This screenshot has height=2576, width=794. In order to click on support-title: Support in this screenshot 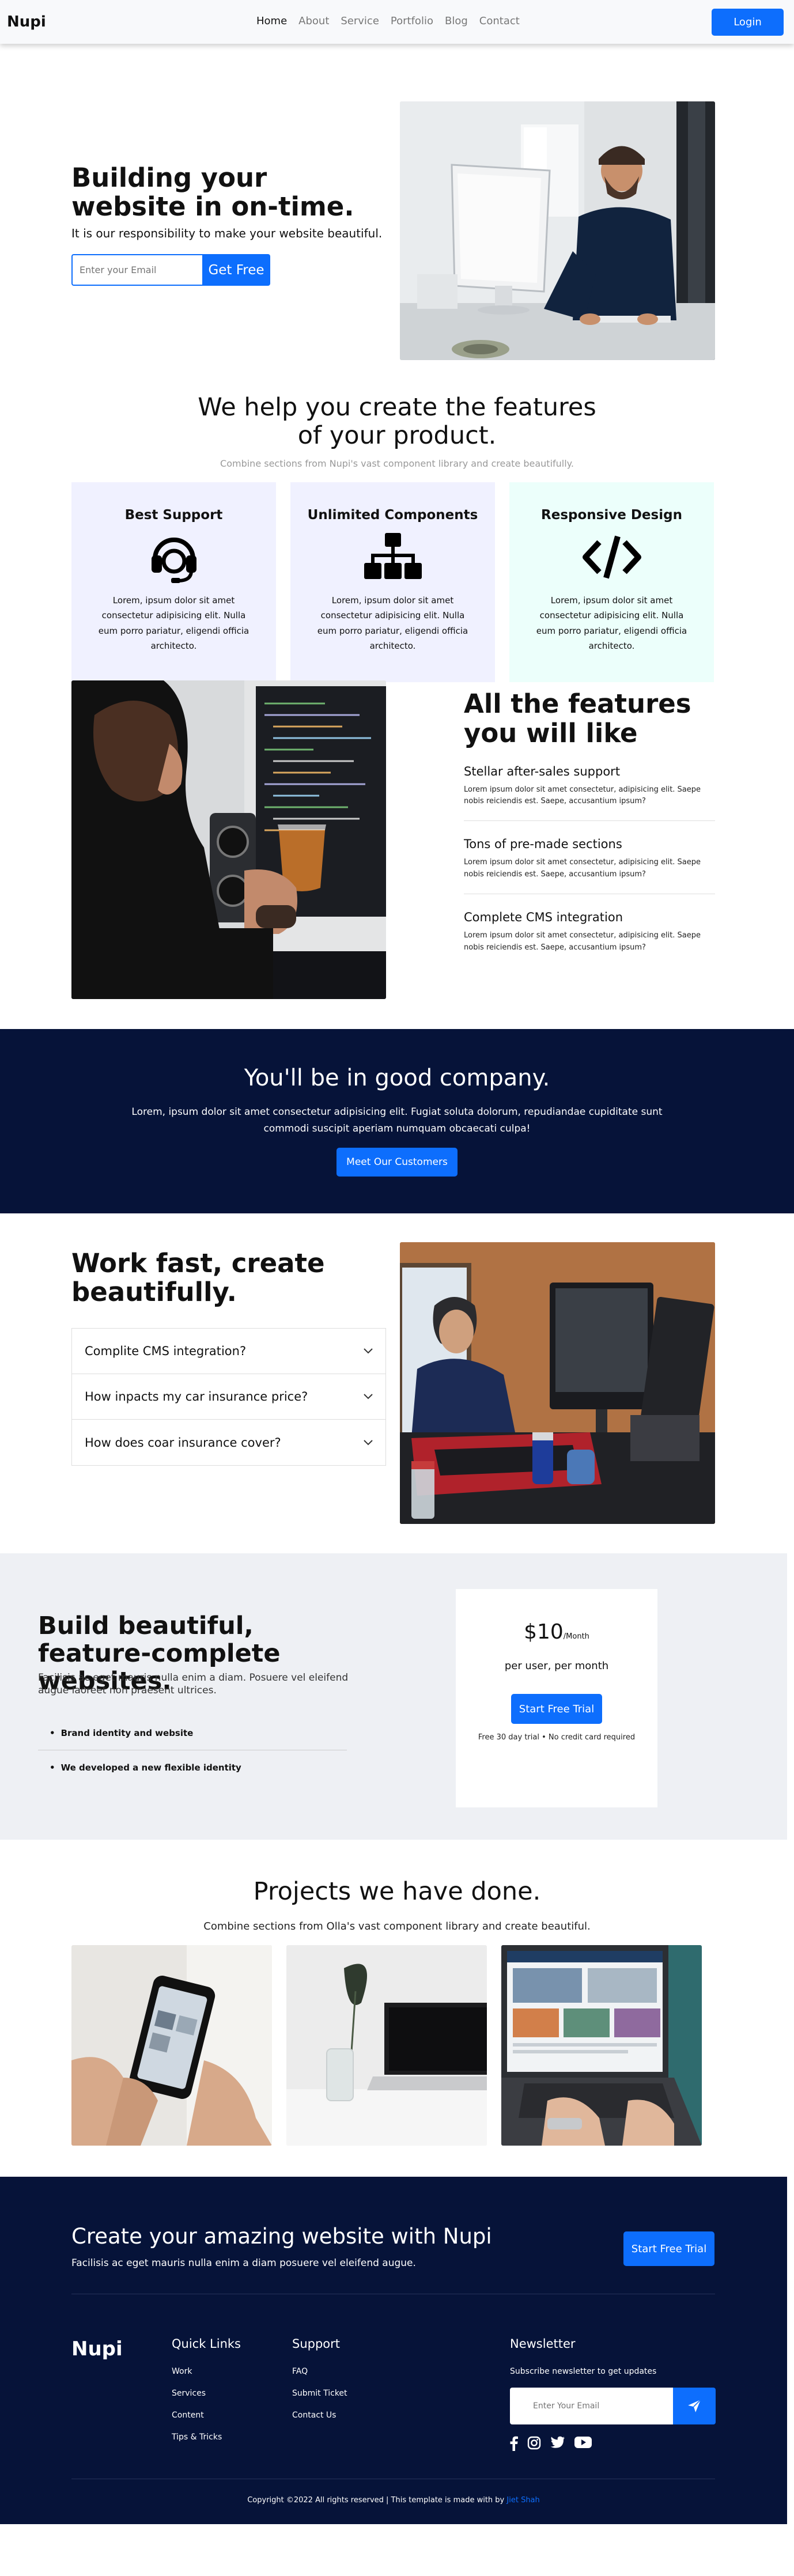, I will do `click(316, 2344)`.